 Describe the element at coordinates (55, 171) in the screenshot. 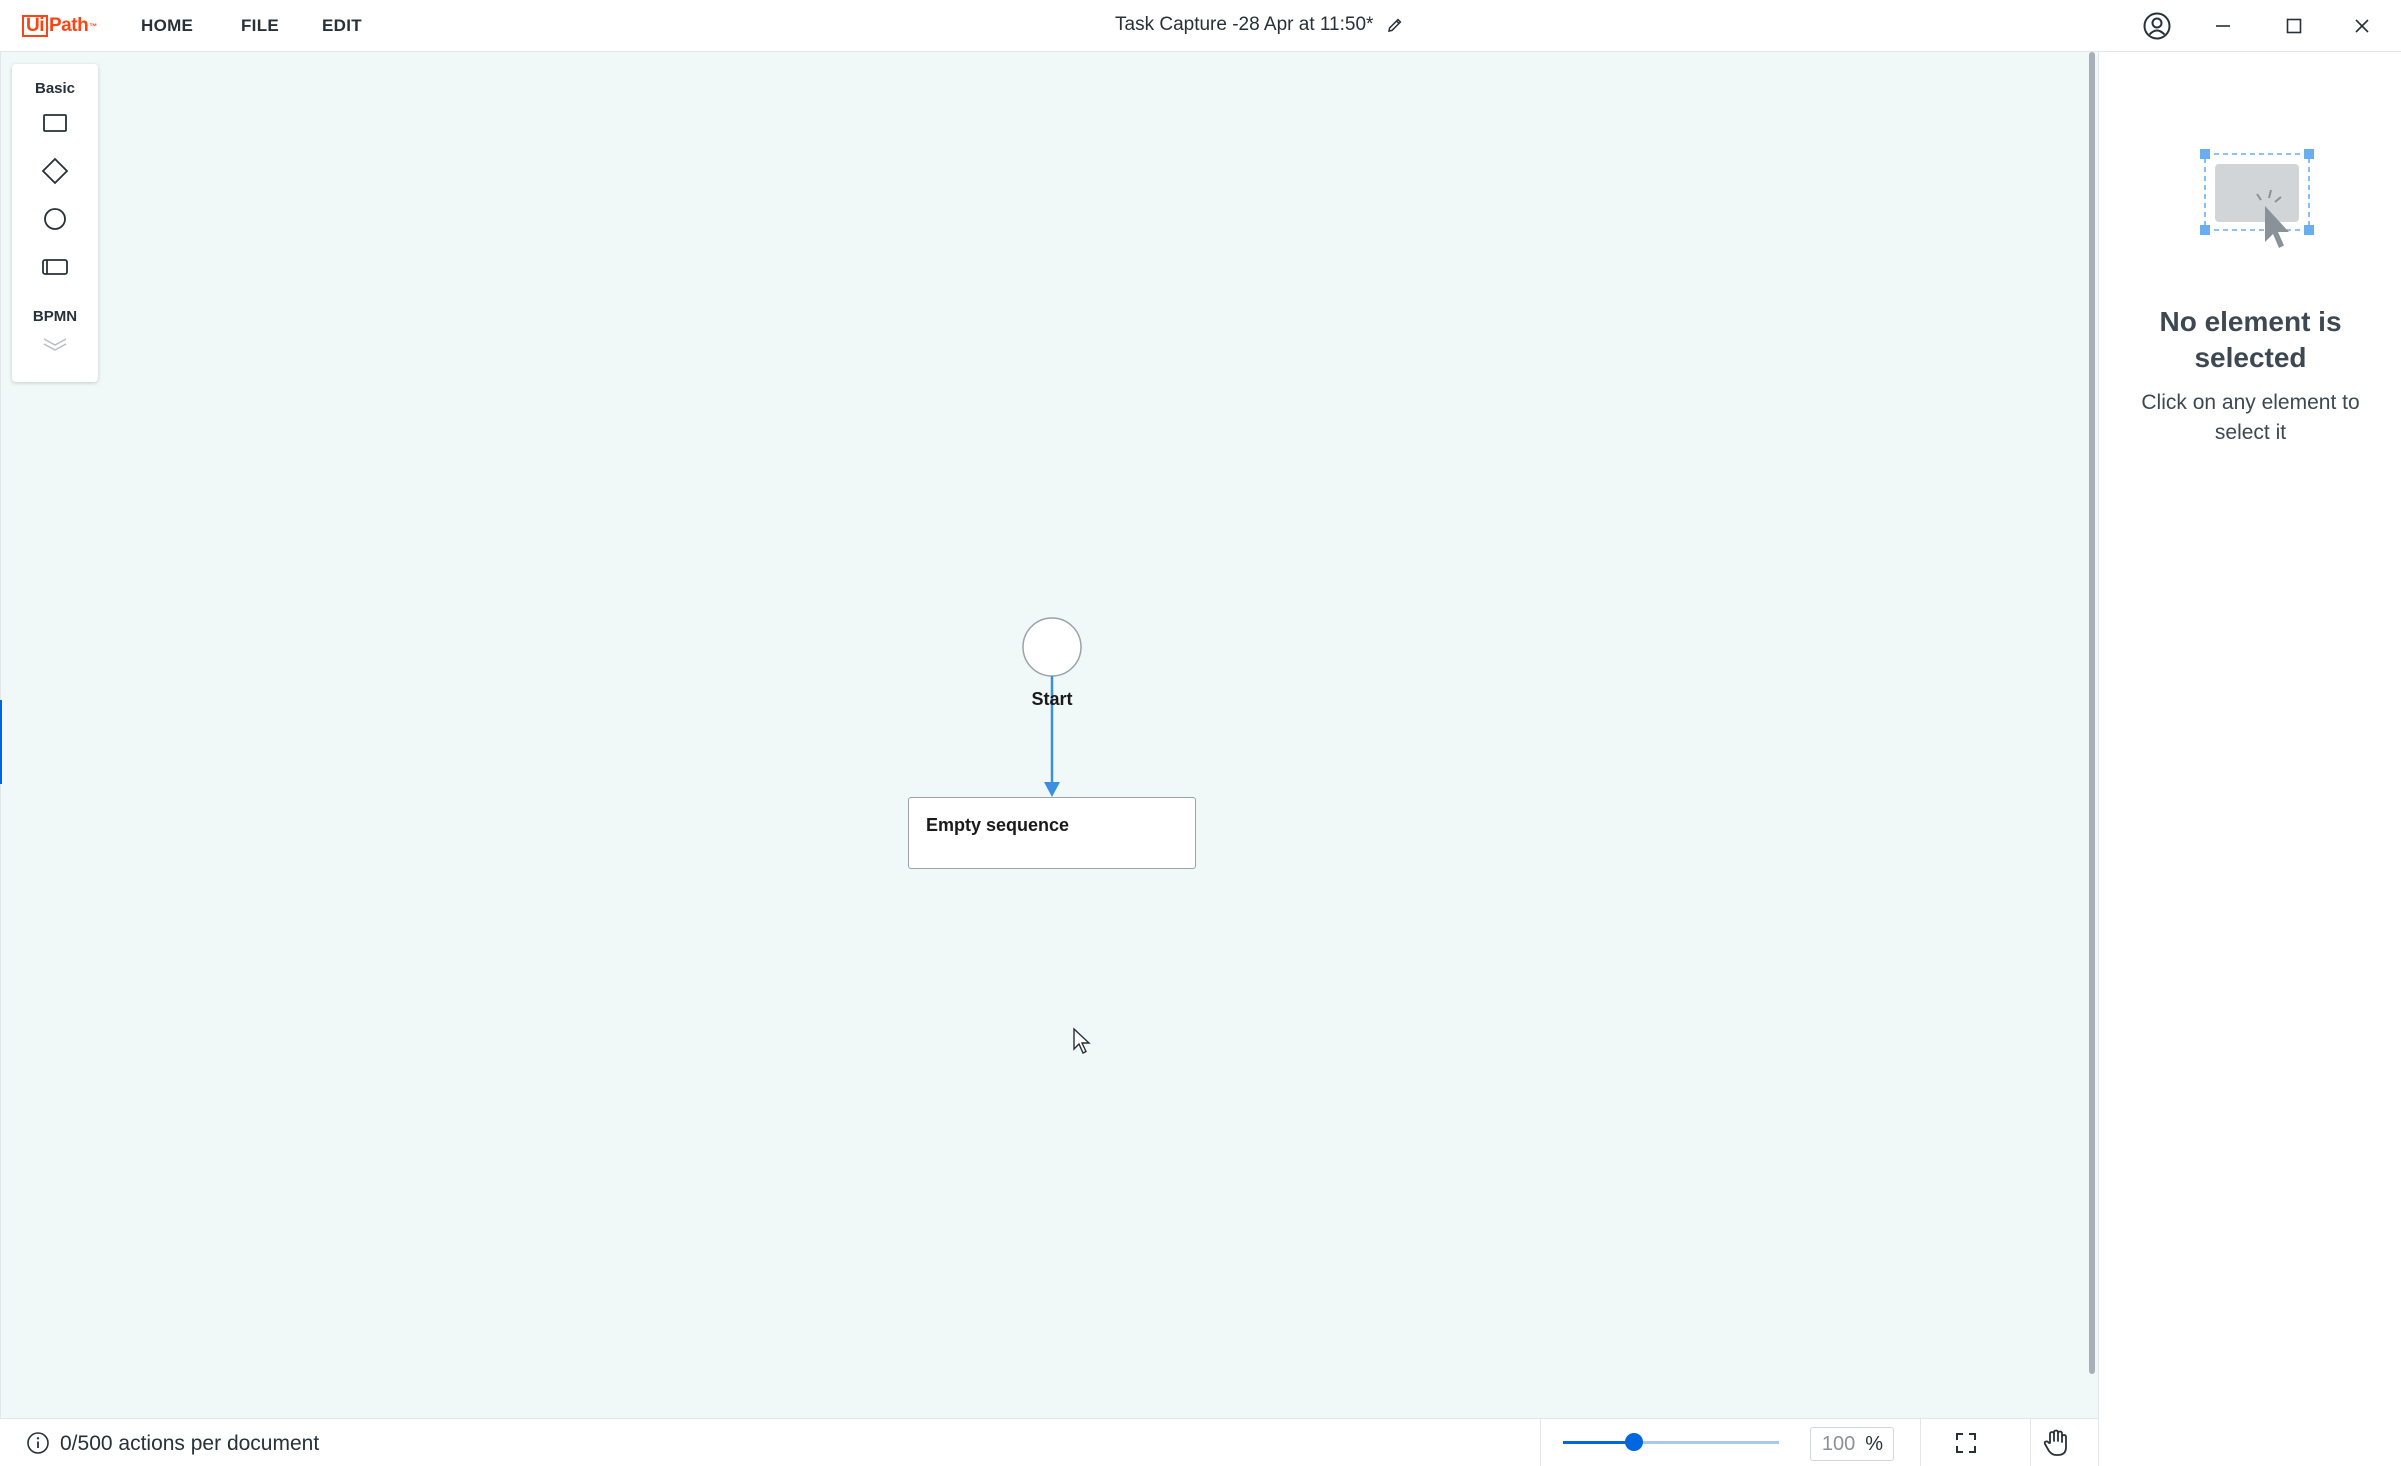

I see `diamond-icon` at that location.